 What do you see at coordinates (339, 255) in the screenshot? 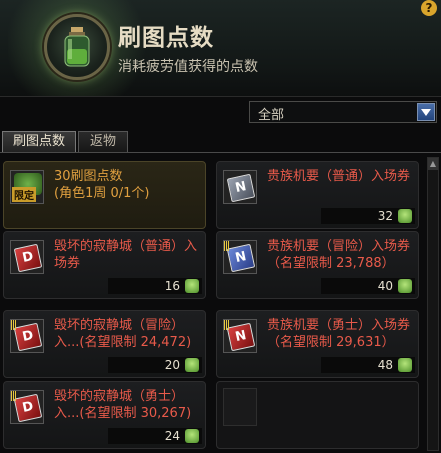
I see `item-name: 贵族机要（冒险）入场券（名望限制 23,788）` at bounding box center [339, 255].